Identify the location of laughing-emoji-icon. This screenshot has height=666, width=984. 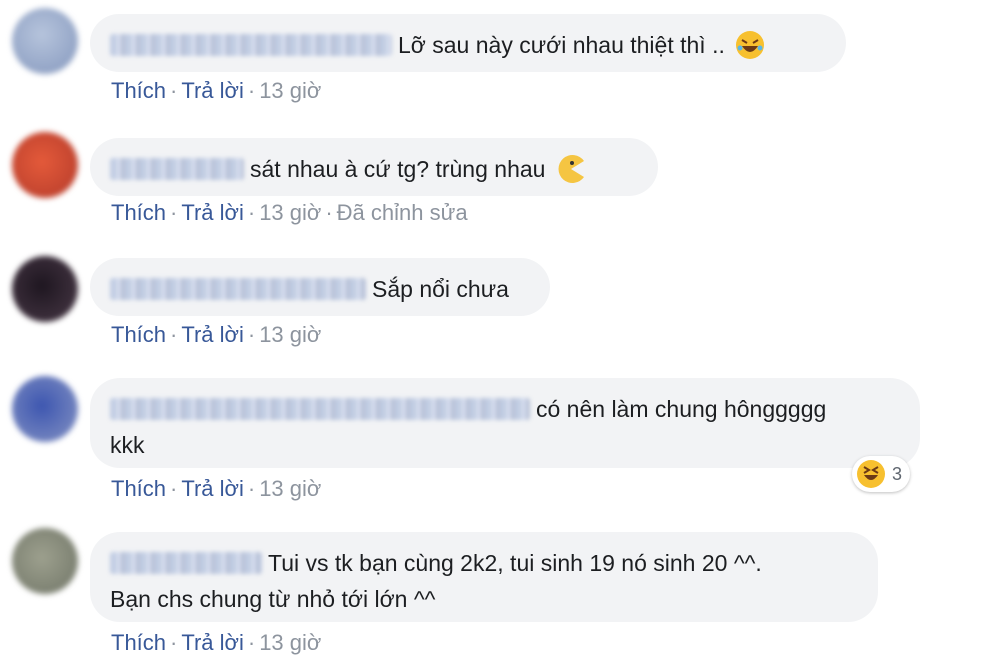
(871, 474).